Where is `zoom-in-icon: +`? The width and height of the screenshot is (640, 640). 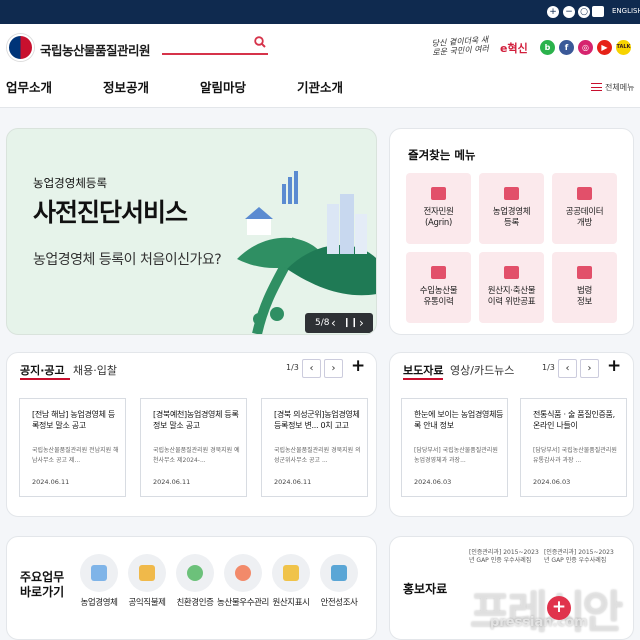
zoom-in-icon: + is located at coordinates (553, 12).